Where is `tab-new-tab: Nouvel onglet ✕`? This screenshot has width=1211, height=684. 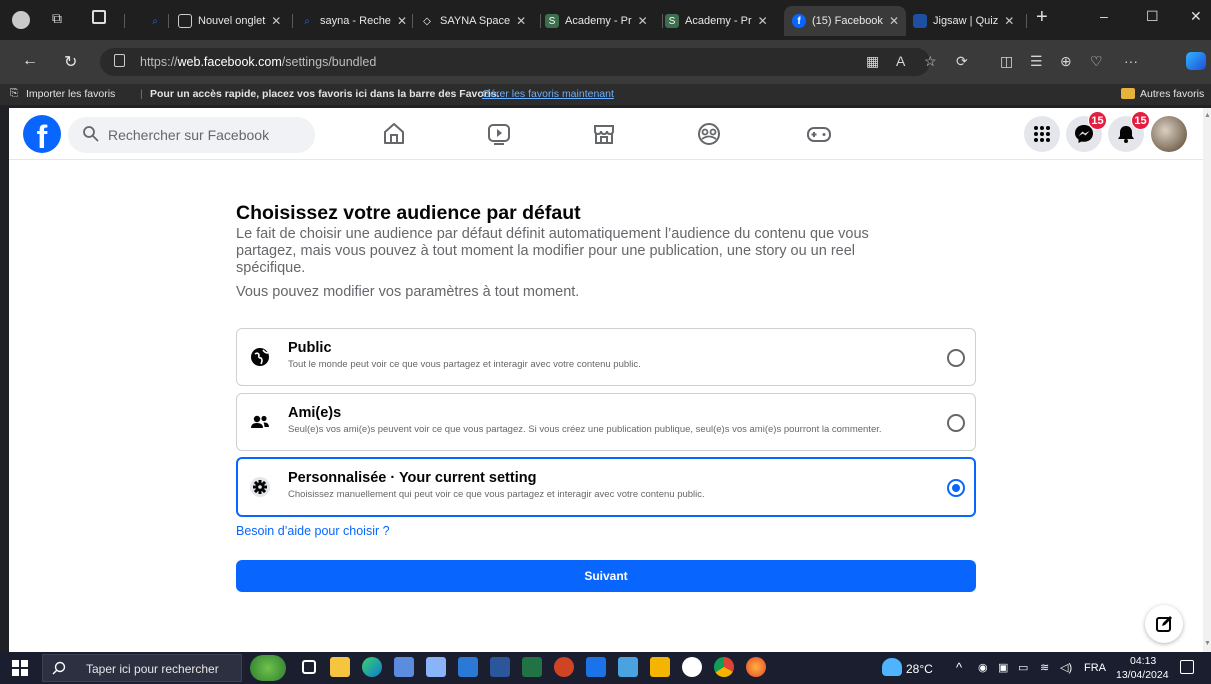 tab-new-tab: Nouvel onglet ✕ is located at coordinates (233, 21).